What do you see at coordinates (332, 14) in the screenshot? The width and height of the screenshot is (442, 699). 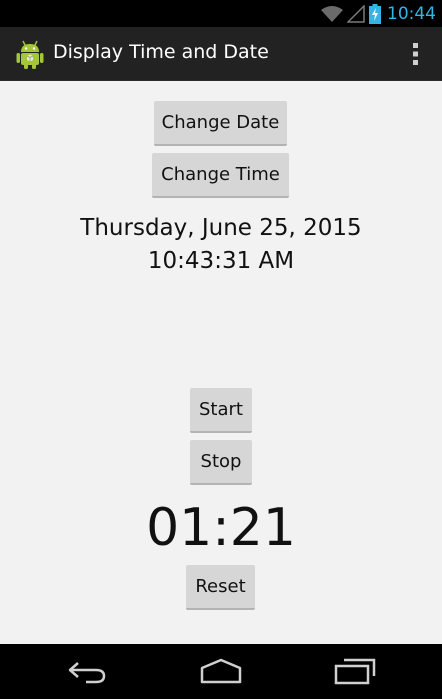 I see `wifi-icon` at bounding box center [332, 14].